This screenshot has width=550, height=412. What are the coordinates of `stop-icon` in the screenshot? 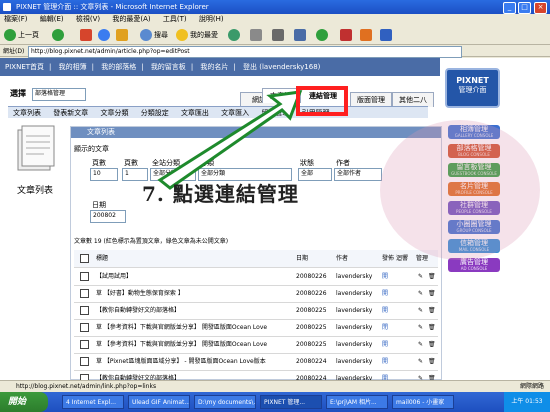 It's located at (86, 35).